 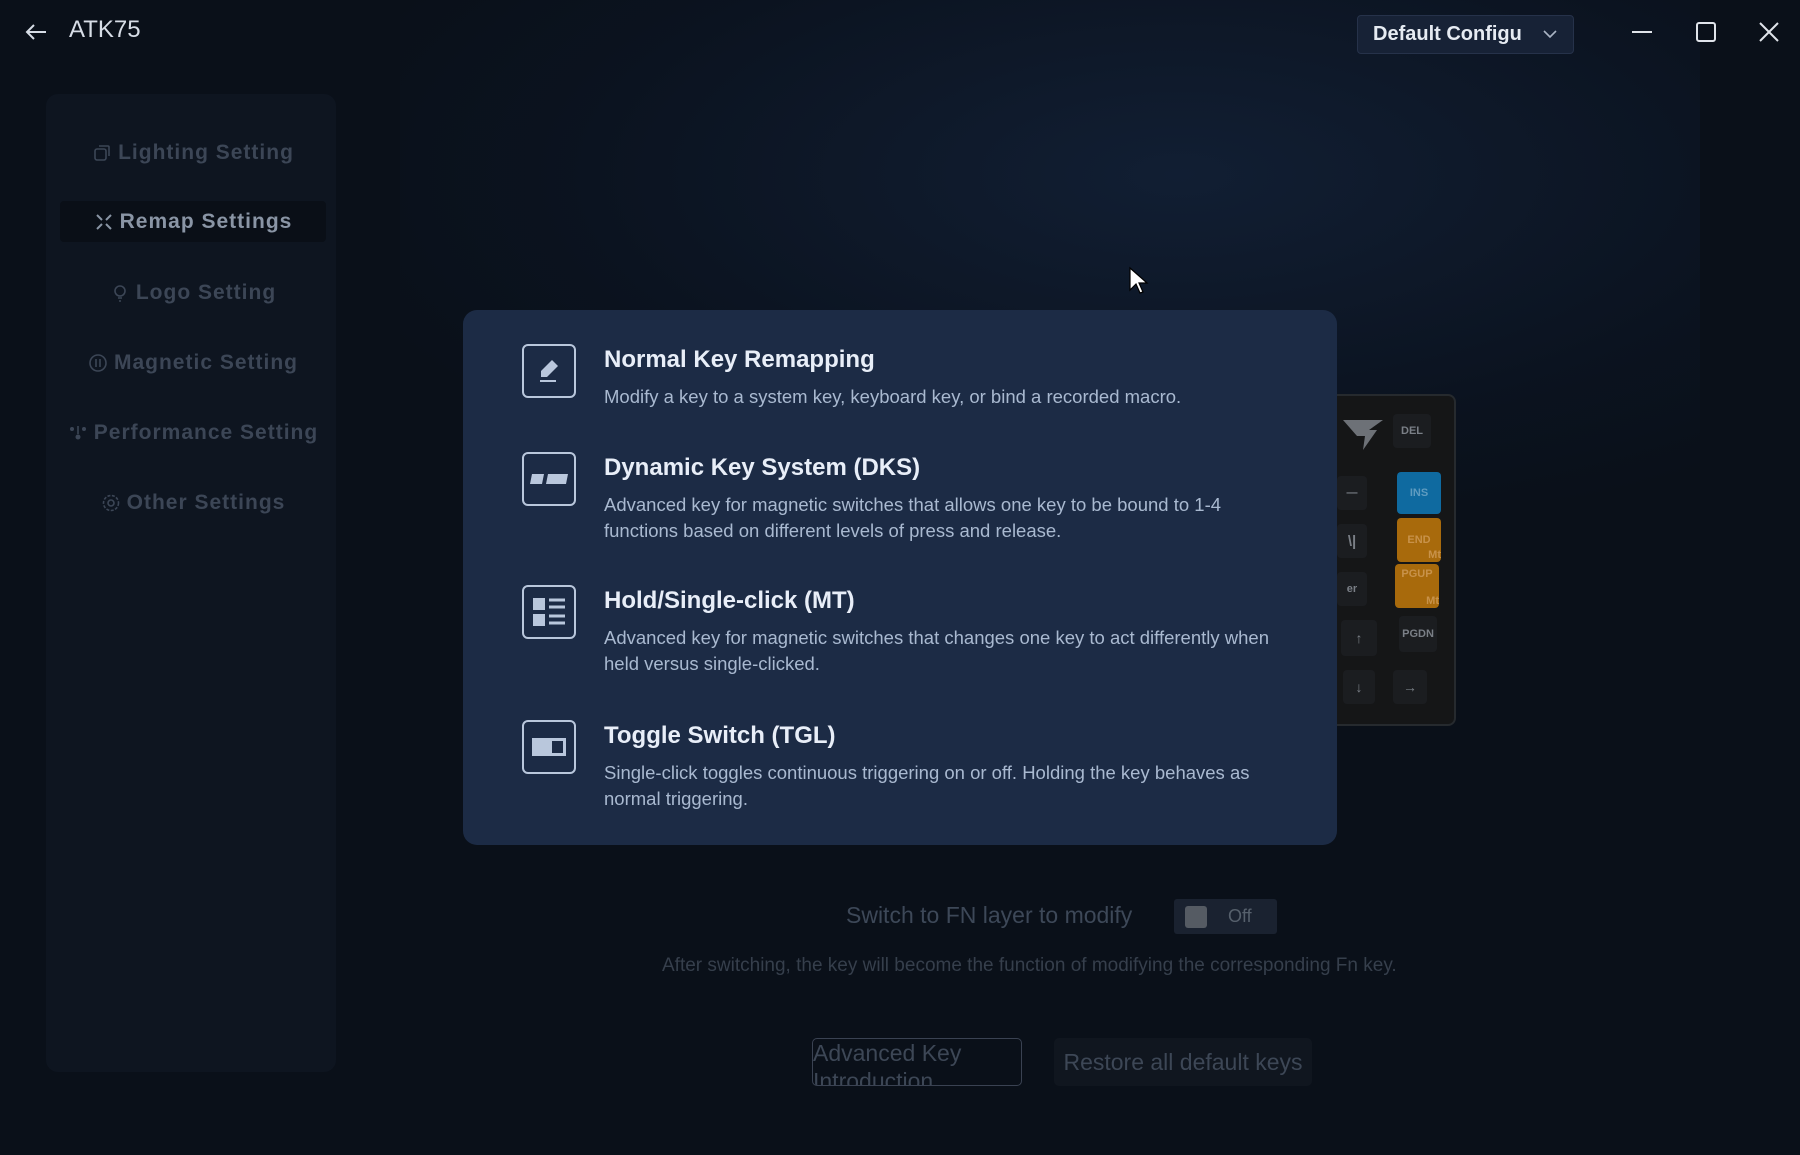 What do you see at coordinates (120, 293) in the screenshot?
I see `logo-bulb-icon` at bounding box center [120, 293].